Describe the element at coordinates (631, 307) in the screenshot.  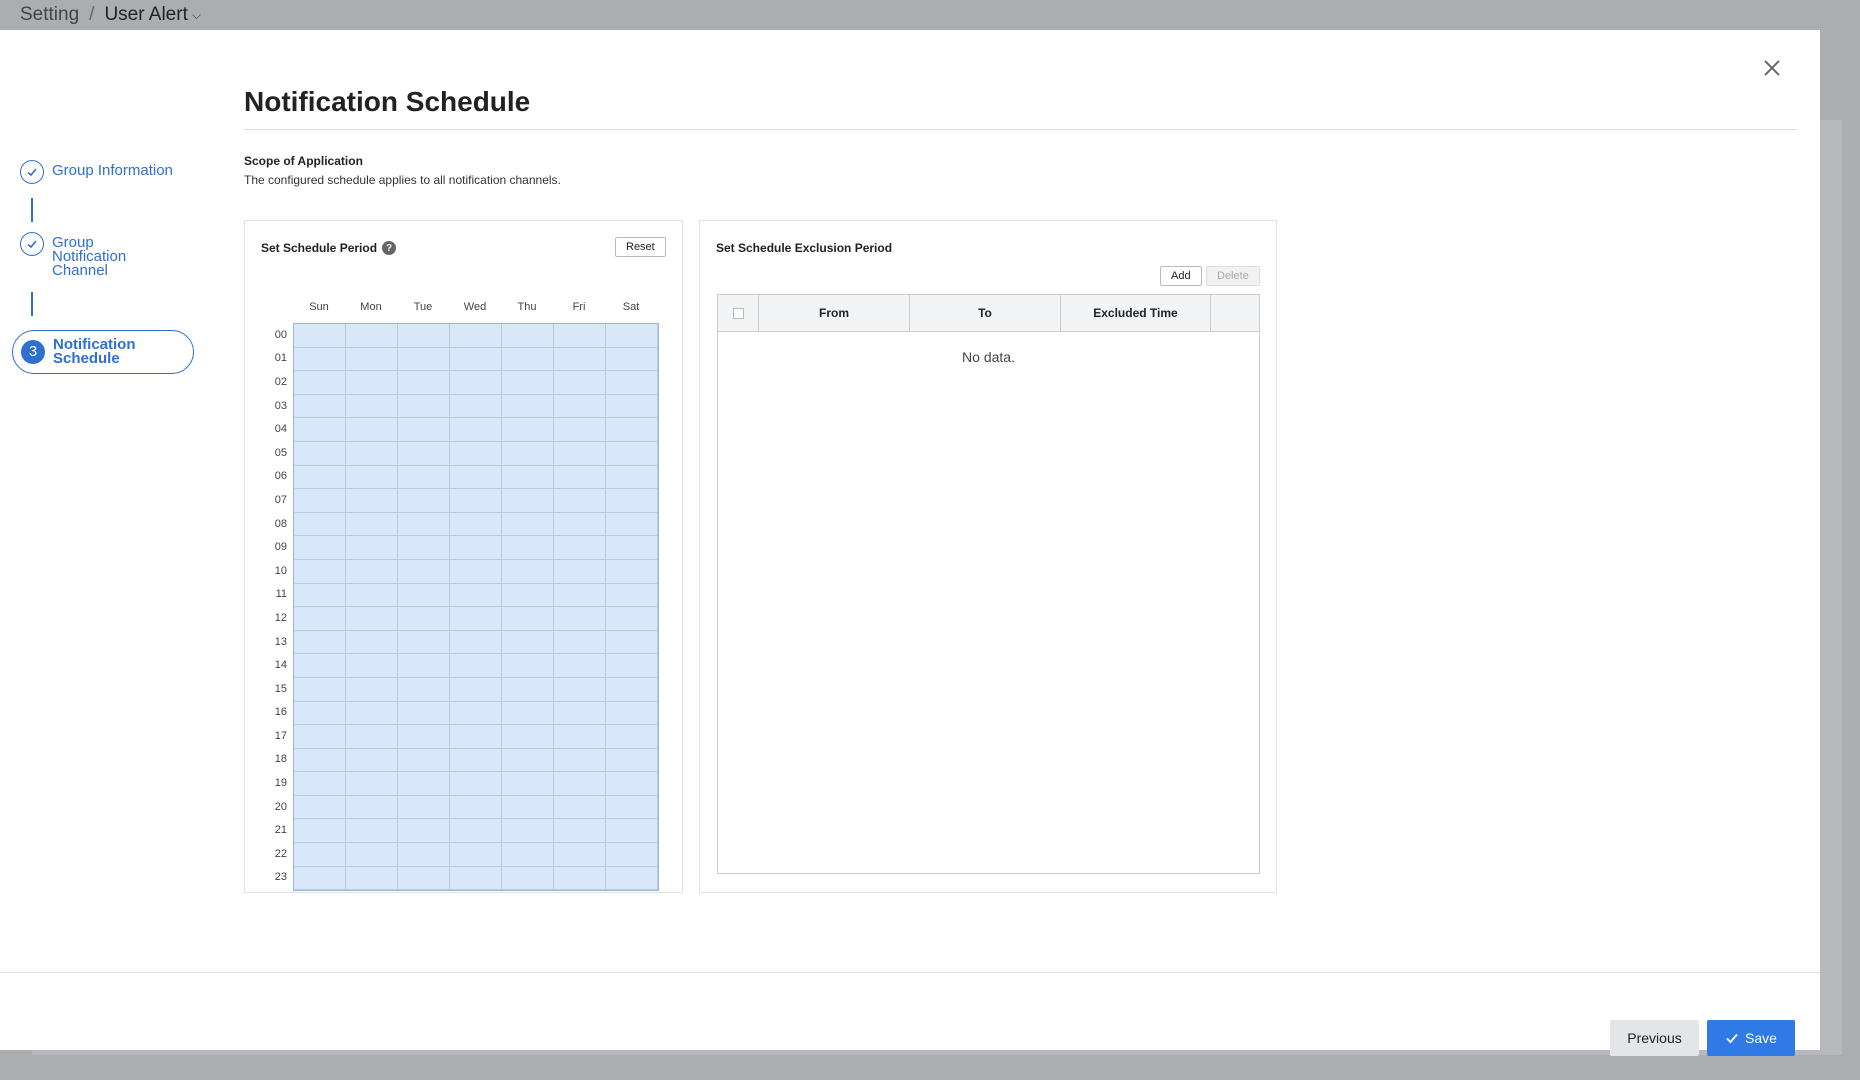
I see `day-header: Sat` at that location.